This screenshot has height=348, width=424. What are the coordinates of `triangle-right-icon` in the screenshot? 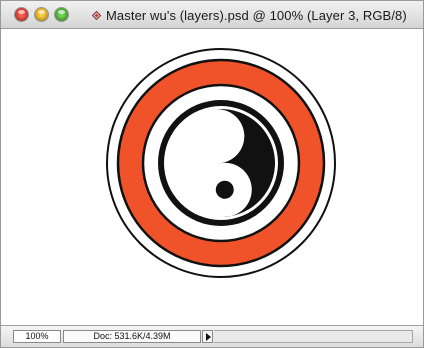 It's located at (207, 336).